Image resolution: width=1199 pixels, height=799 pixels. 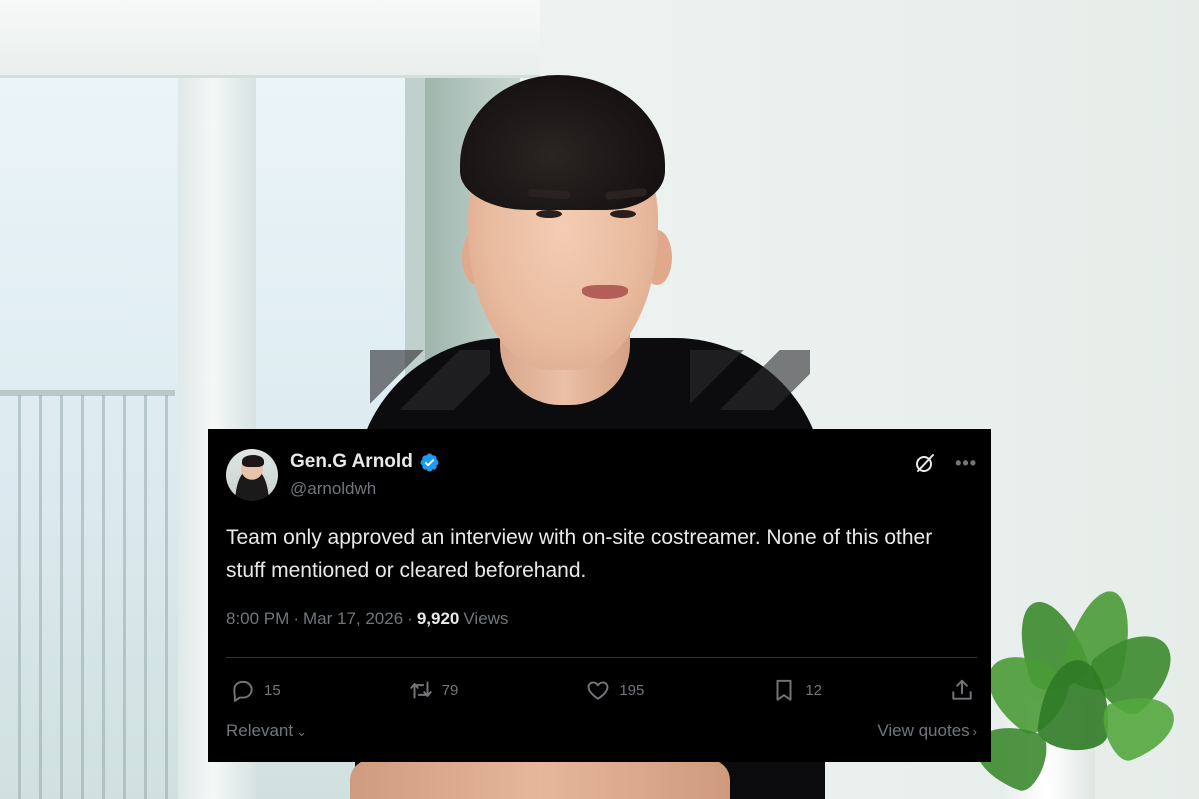 I want to click on repost-count: 79, so click(x=450, y=690).